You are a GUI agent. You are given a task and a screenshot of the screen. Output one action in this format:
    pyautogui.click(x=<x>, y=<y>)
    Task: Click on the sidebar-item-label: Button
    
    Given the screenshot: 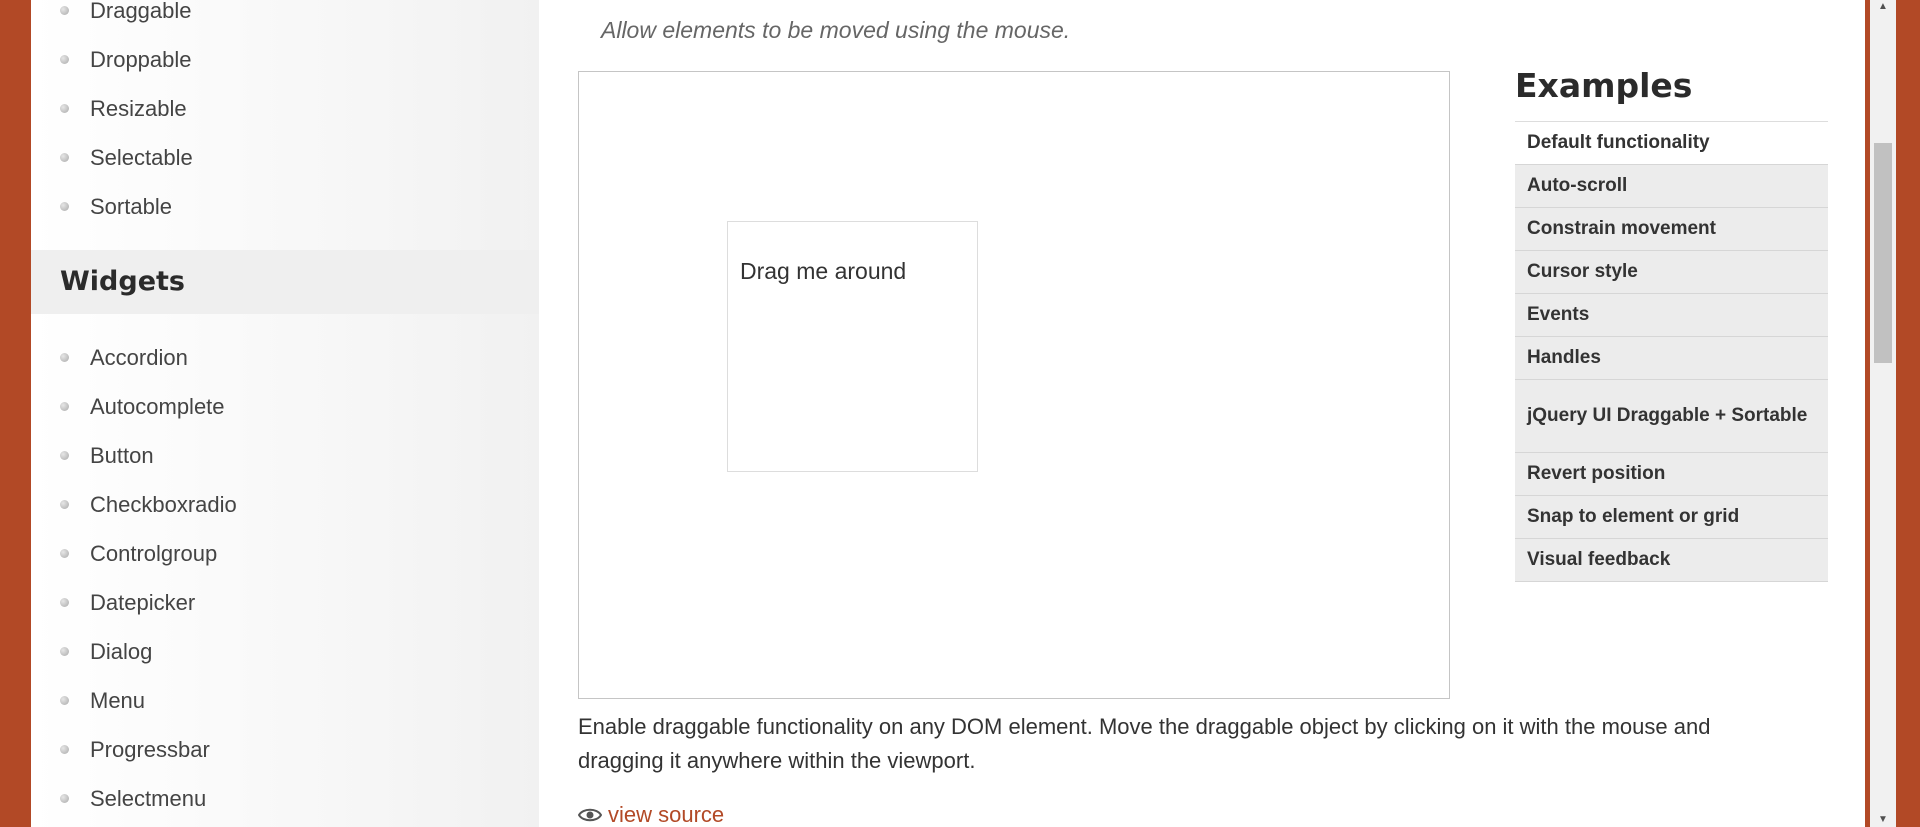 What is the action you would take?
    pyautogui.click(x=122, y=455)
    